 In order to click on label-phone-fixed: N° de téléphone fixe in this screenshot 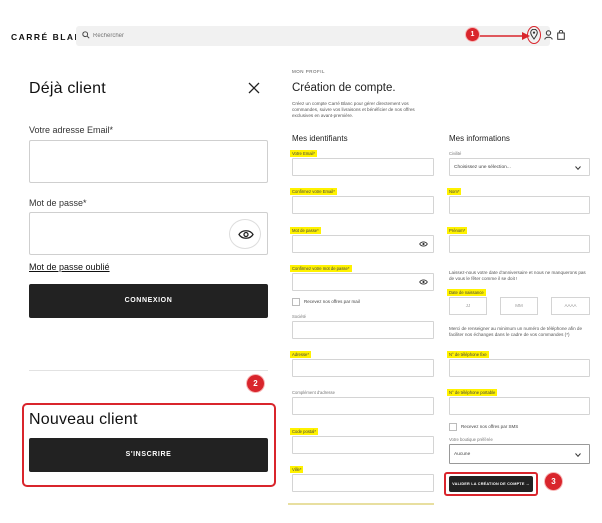, I will do `click(468, 354)`.